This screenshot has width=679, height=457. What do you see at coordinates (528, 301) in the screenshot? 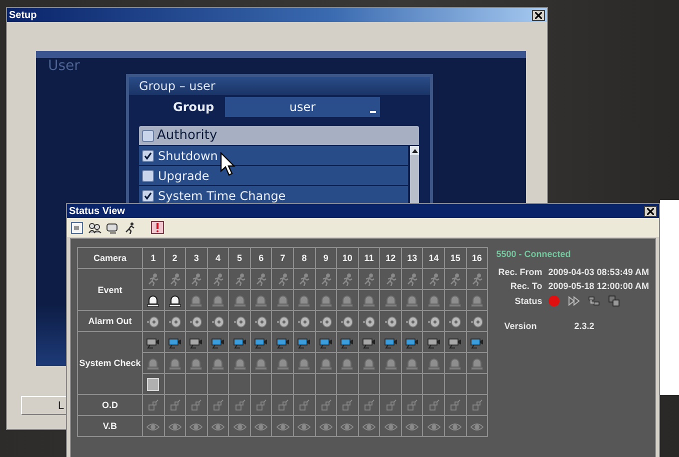
I see `info-label: Status` at bounding box center [528, 301].